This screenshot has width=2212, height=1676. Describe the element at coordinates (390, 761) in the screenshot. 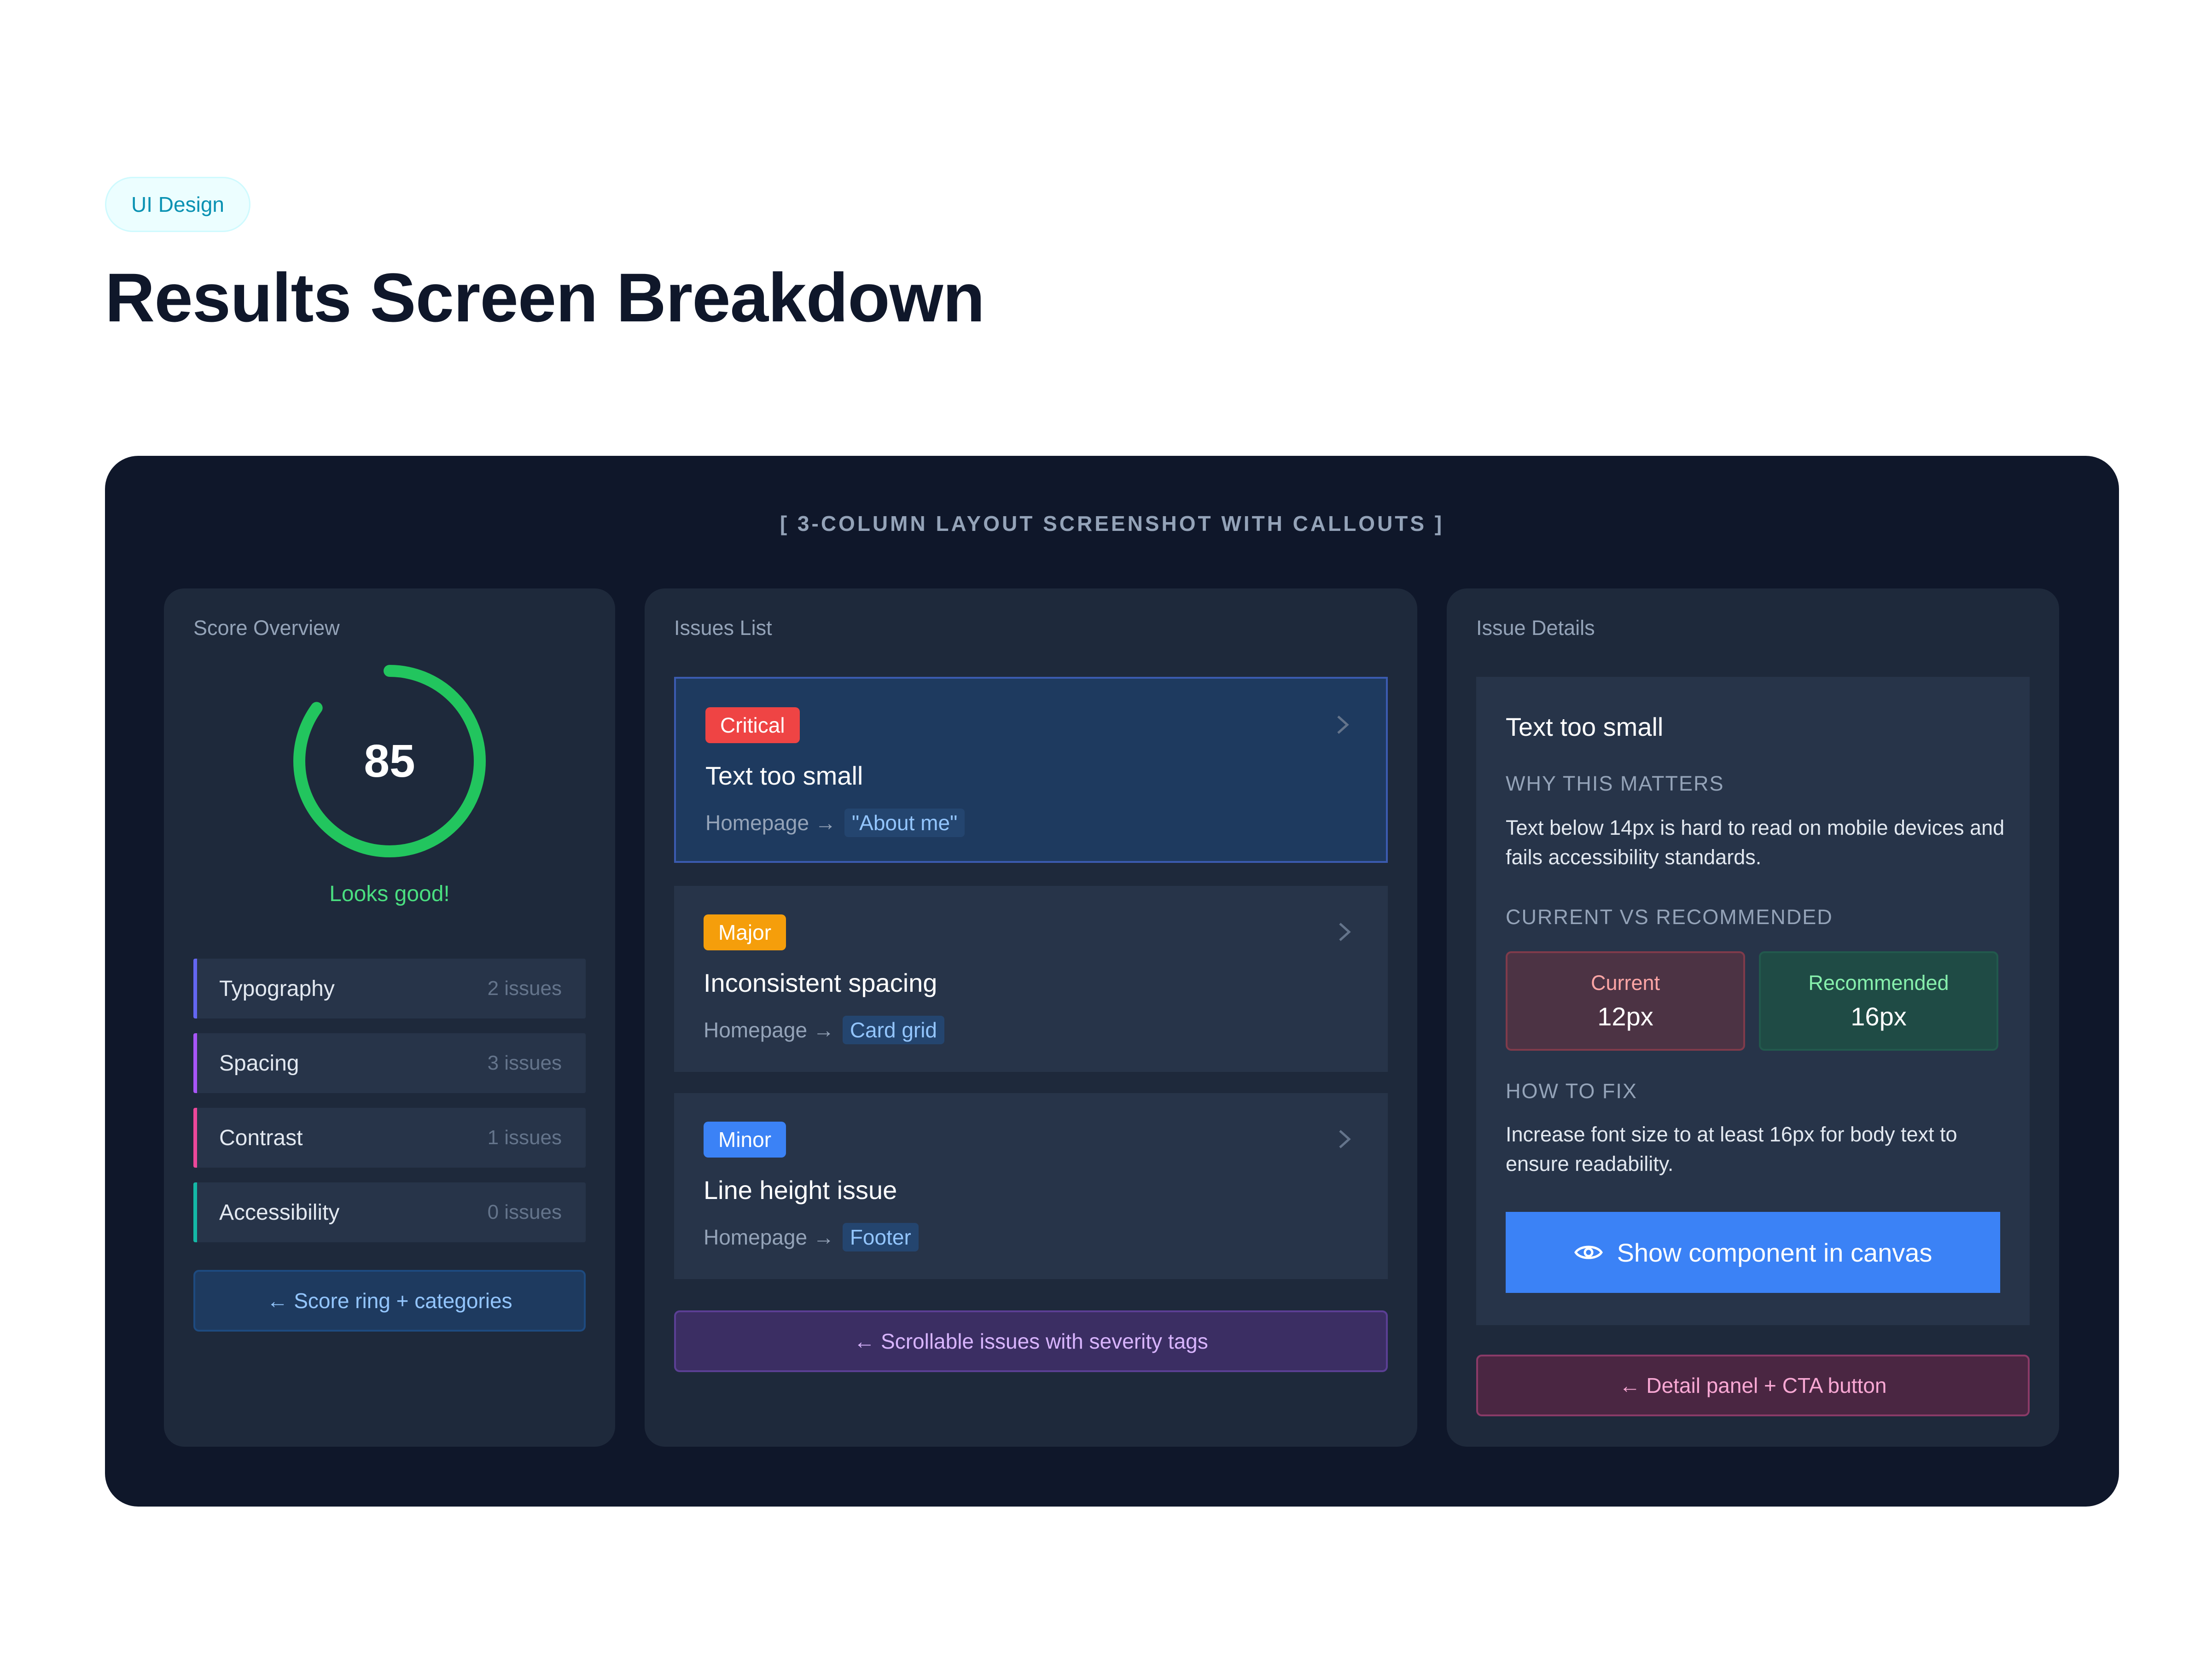

I see `score-value: 85` at that location.